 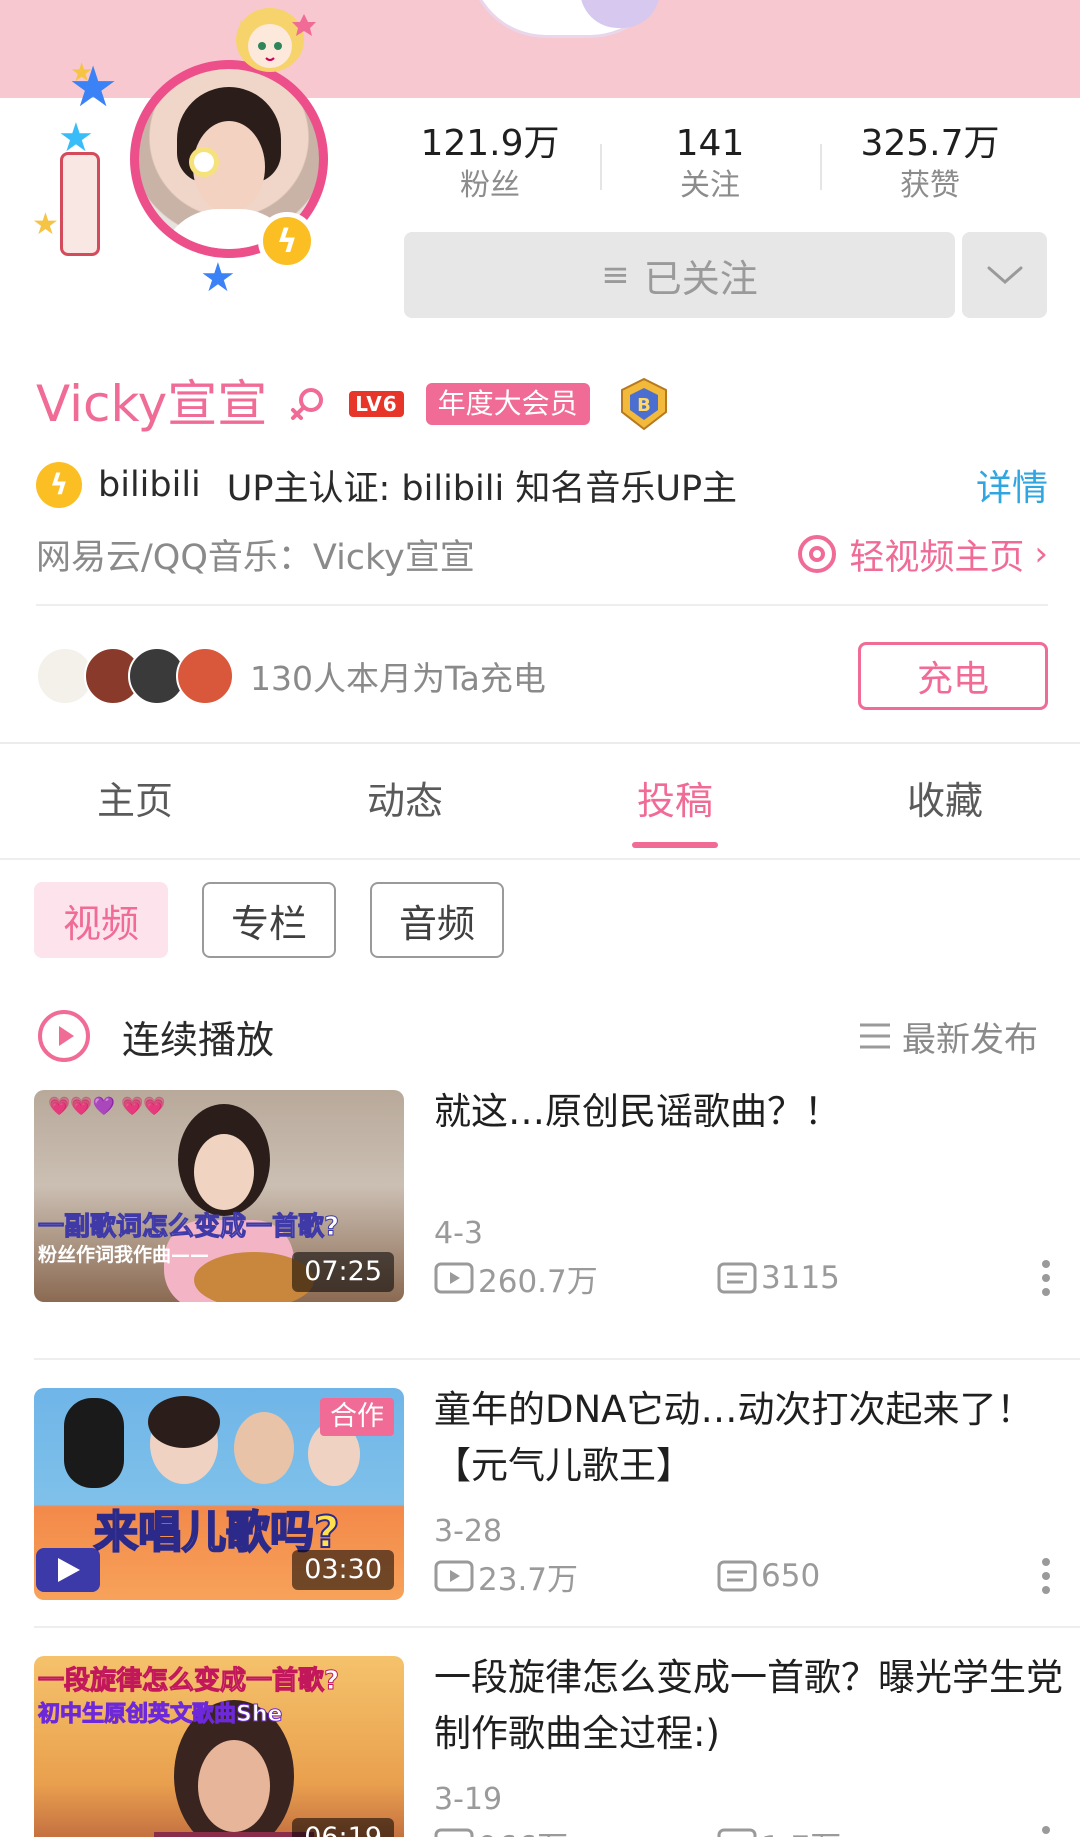 I want to click on danmaku-count: 650, so click(x=768, y=1576).